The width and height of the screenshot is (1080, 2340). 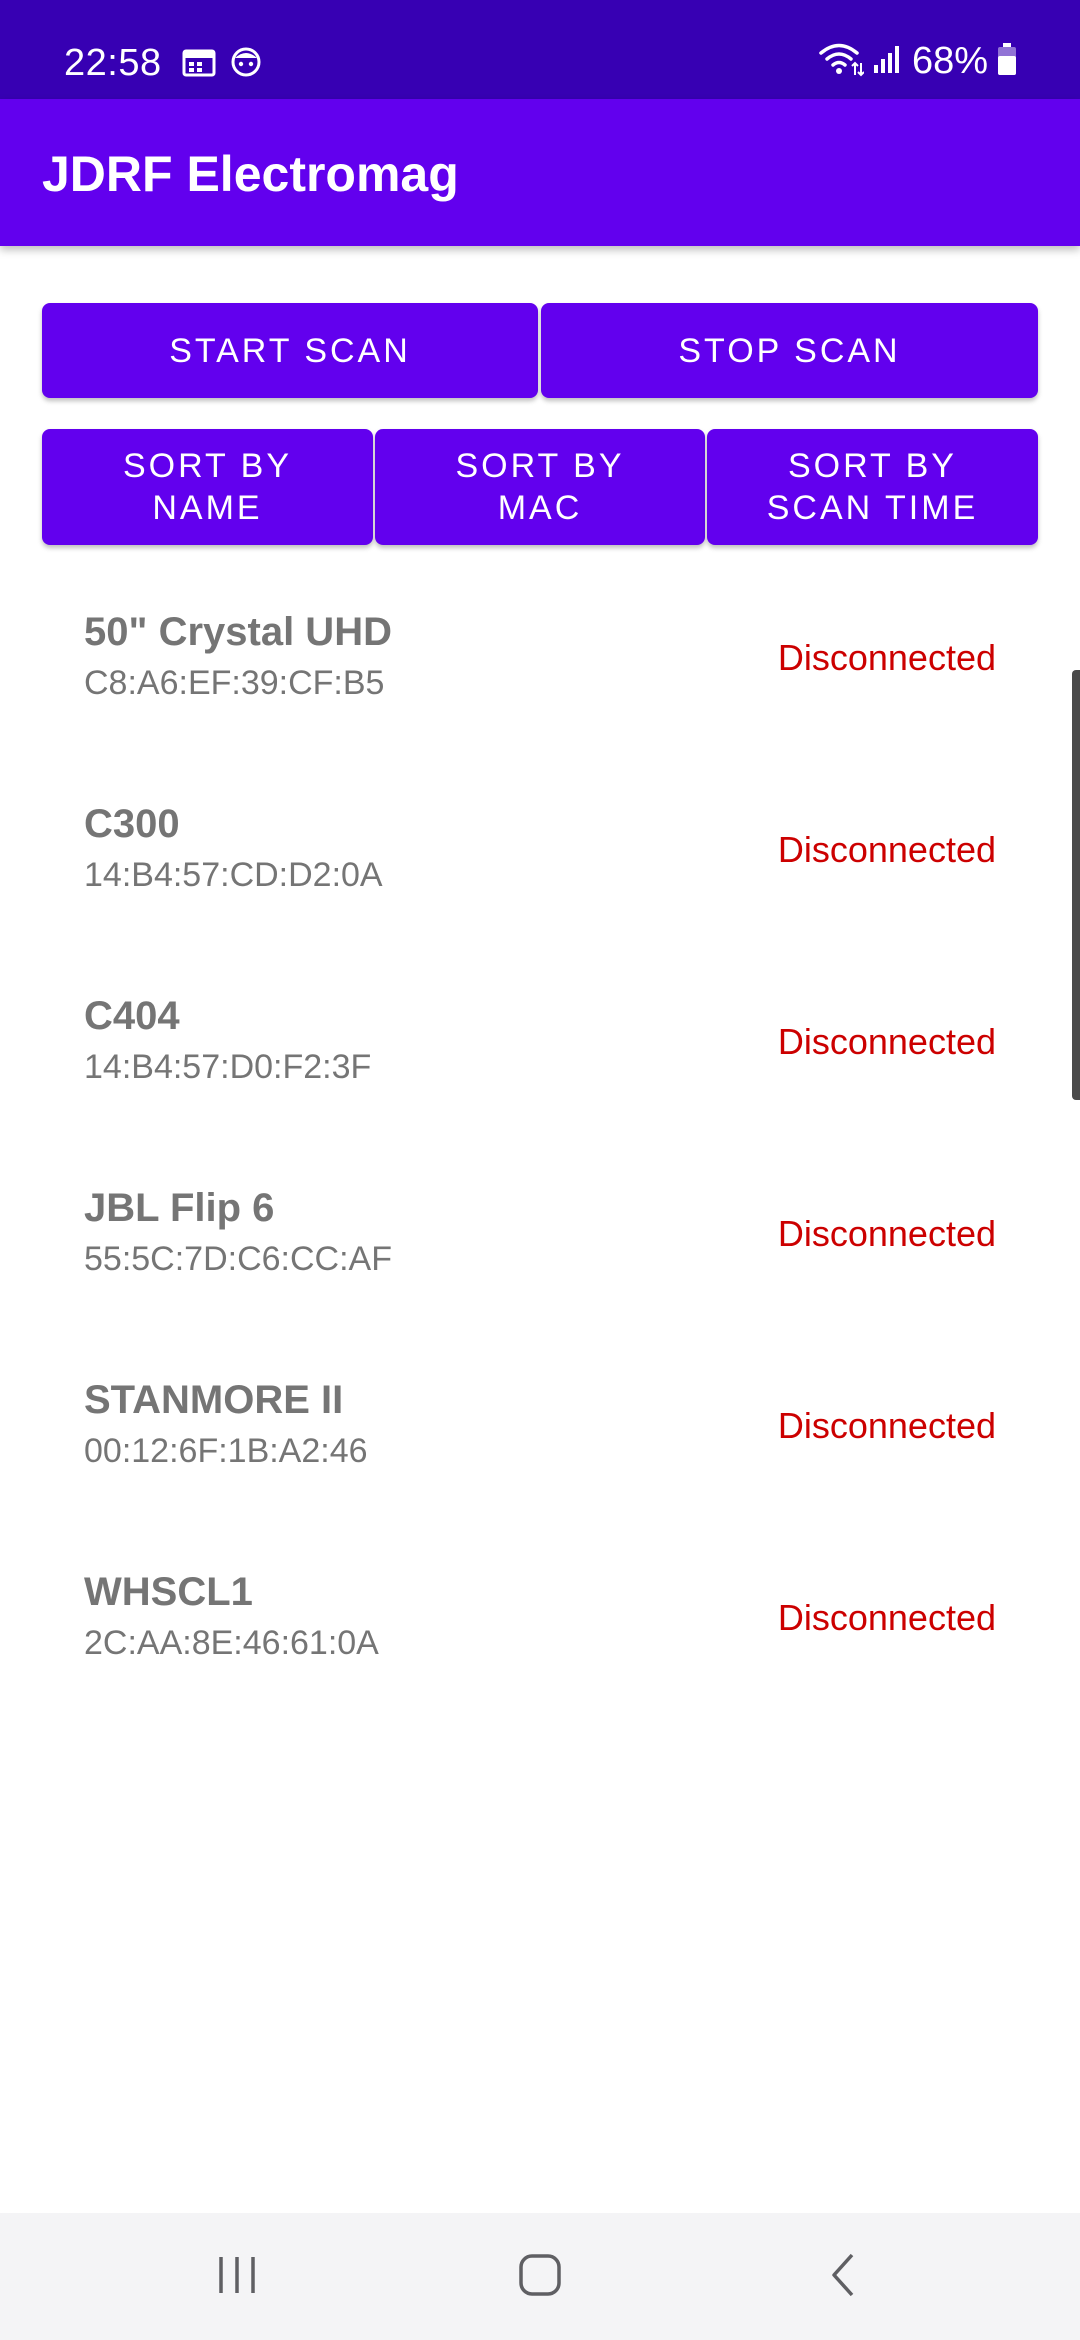 What do you see at coordinates (231, 1643) in the screenshot?
I see `device-mac: 2C:AA:8E:46:61:0A` at bounding box center [231, 1643].